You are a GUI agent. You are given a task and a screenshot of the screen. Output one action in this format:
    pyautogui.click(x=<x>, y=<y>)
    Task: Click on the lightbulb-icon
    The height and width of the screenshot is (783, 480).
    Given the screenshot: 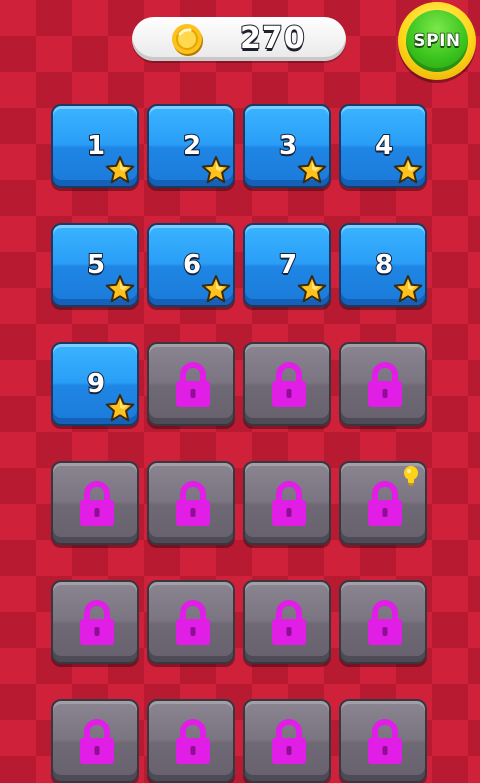 What is the action you would take?
    pyautogui.click(x=411, y=476)
    